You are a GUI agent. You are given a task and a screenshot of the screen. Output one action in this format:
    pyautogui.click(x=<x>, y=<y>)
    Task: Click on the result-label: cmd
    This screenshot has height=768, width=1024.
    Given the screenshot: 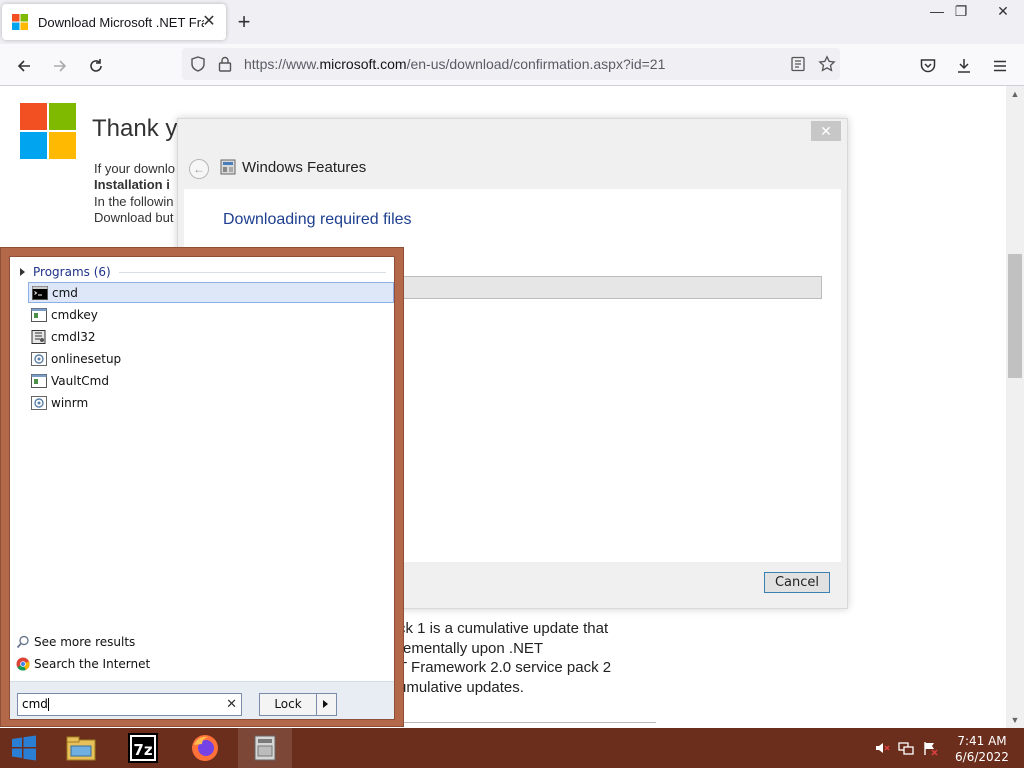 What is the action you would take?
    pyautogui.click(x=65, y=292)
    